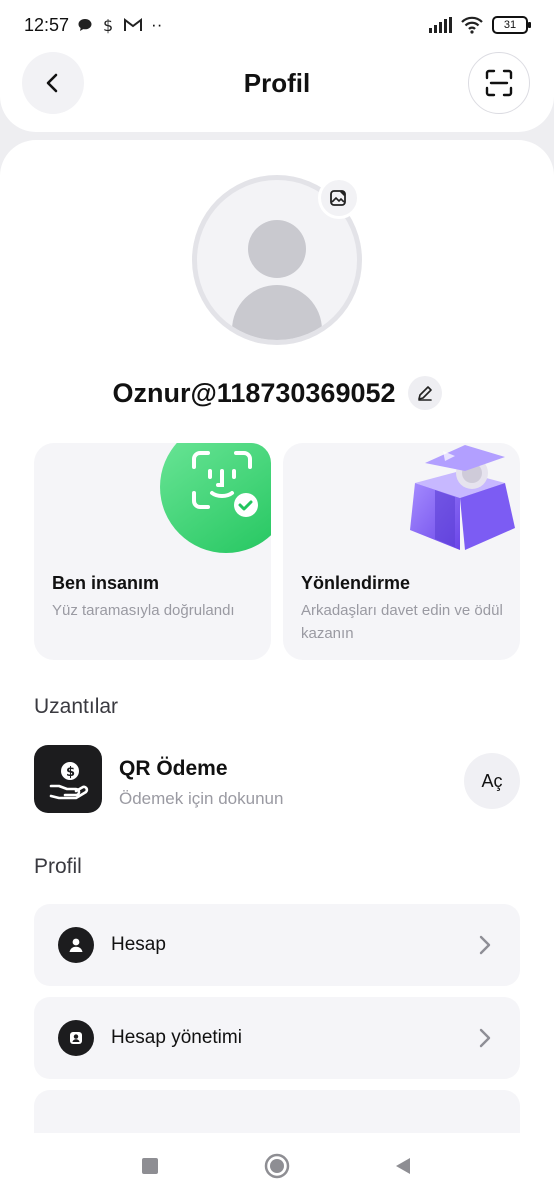  I want to click on username-row: Oznur@118730369052, so click(277, 393).